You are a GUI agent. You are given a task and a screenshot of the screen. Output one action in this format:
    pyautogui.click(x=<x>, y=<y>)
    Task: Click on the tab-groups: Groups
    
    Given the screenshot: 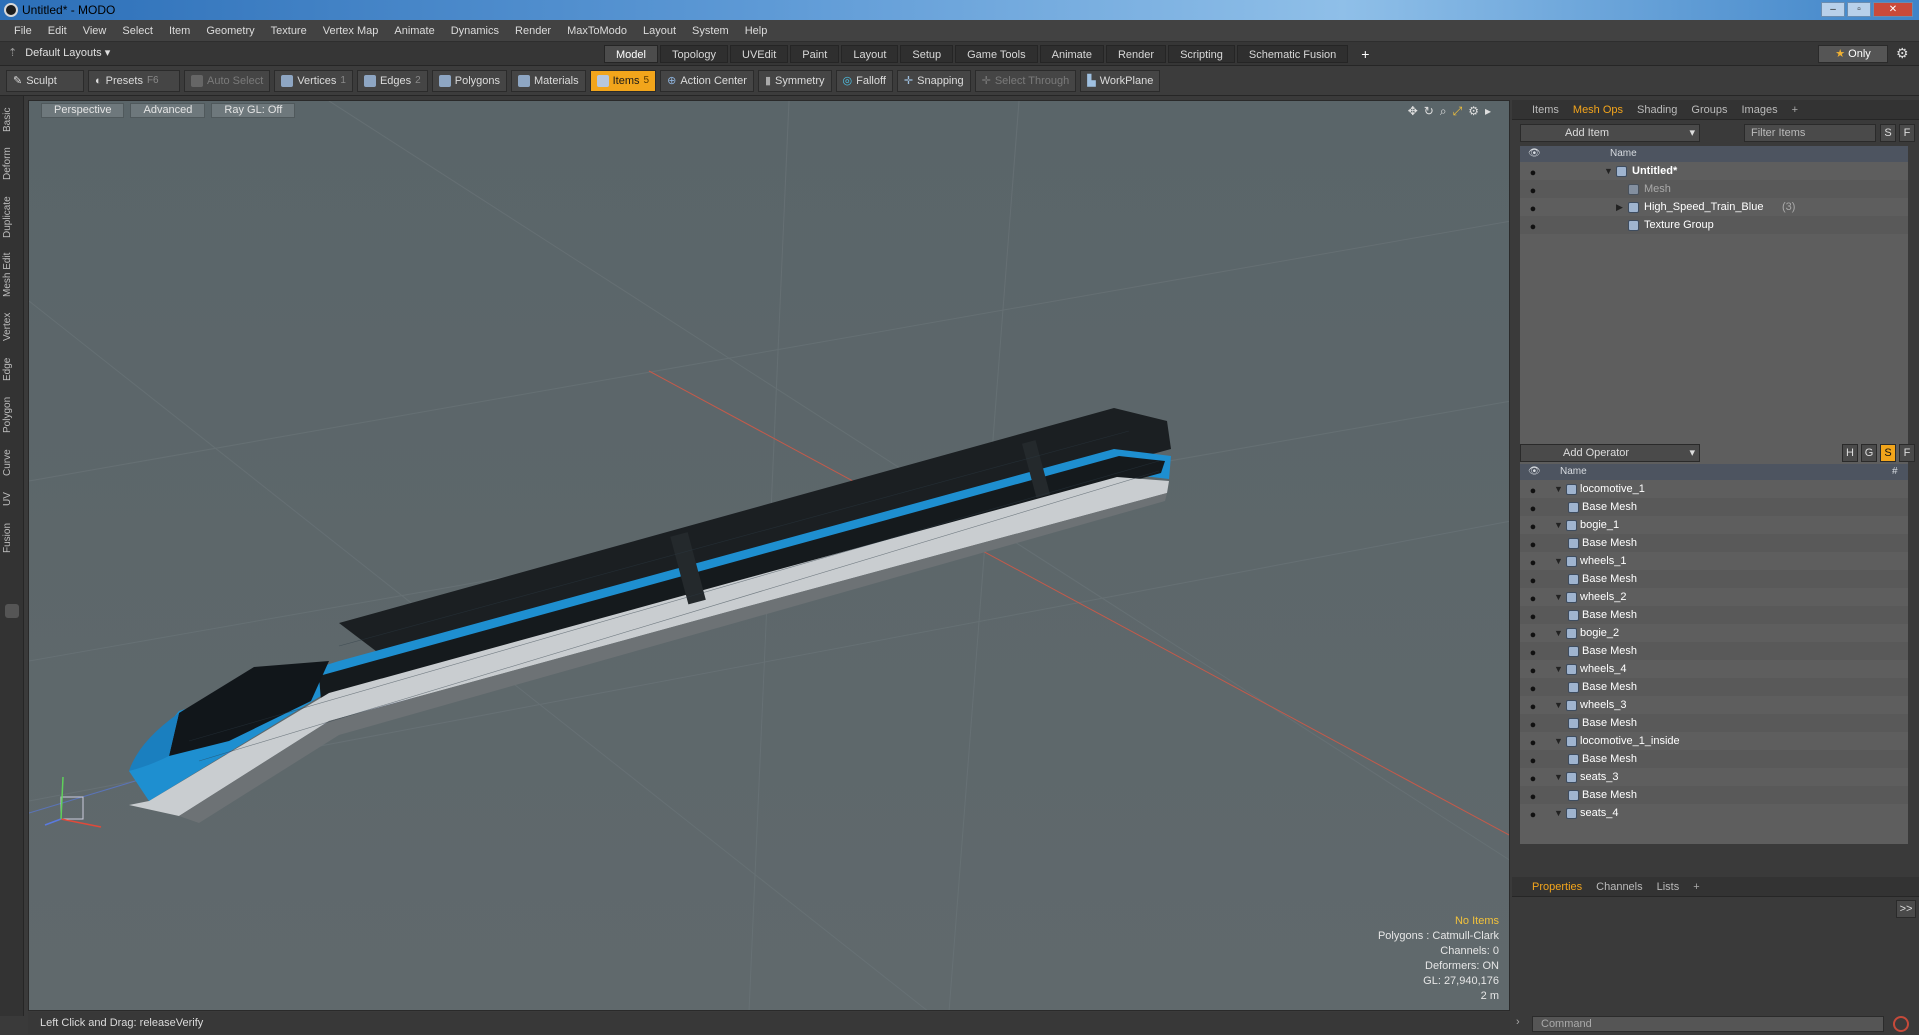 What is the action you would take?
    pyautogui.click(x=1709, y=110)
    